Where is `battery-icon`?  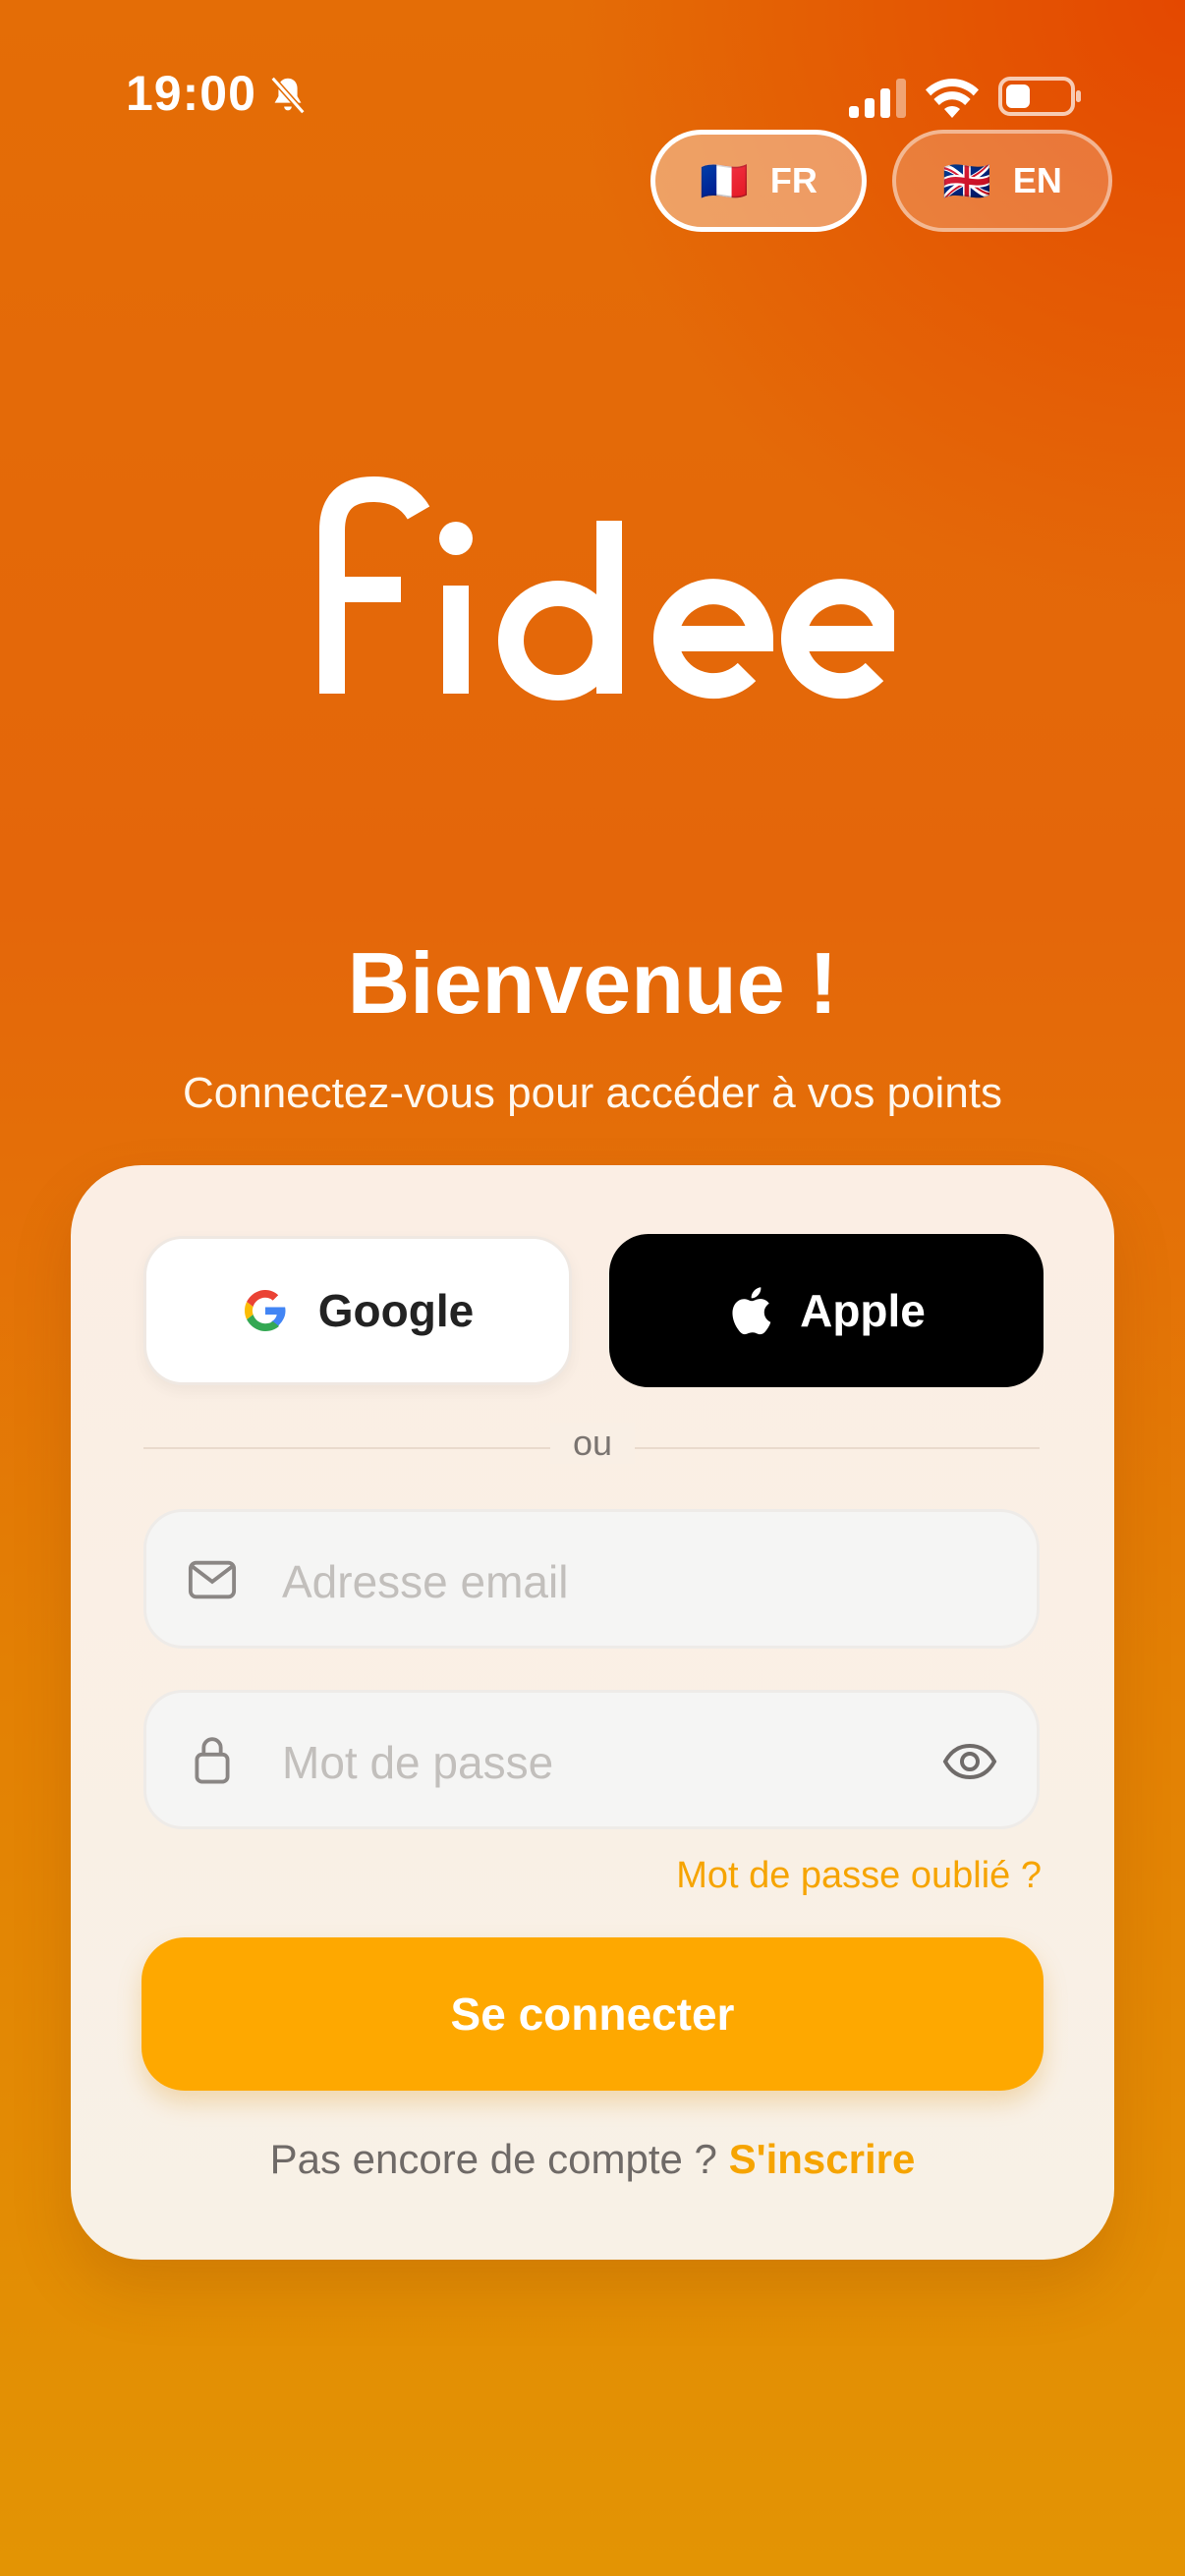
battery-icon is located at coordinates (1040, 96).